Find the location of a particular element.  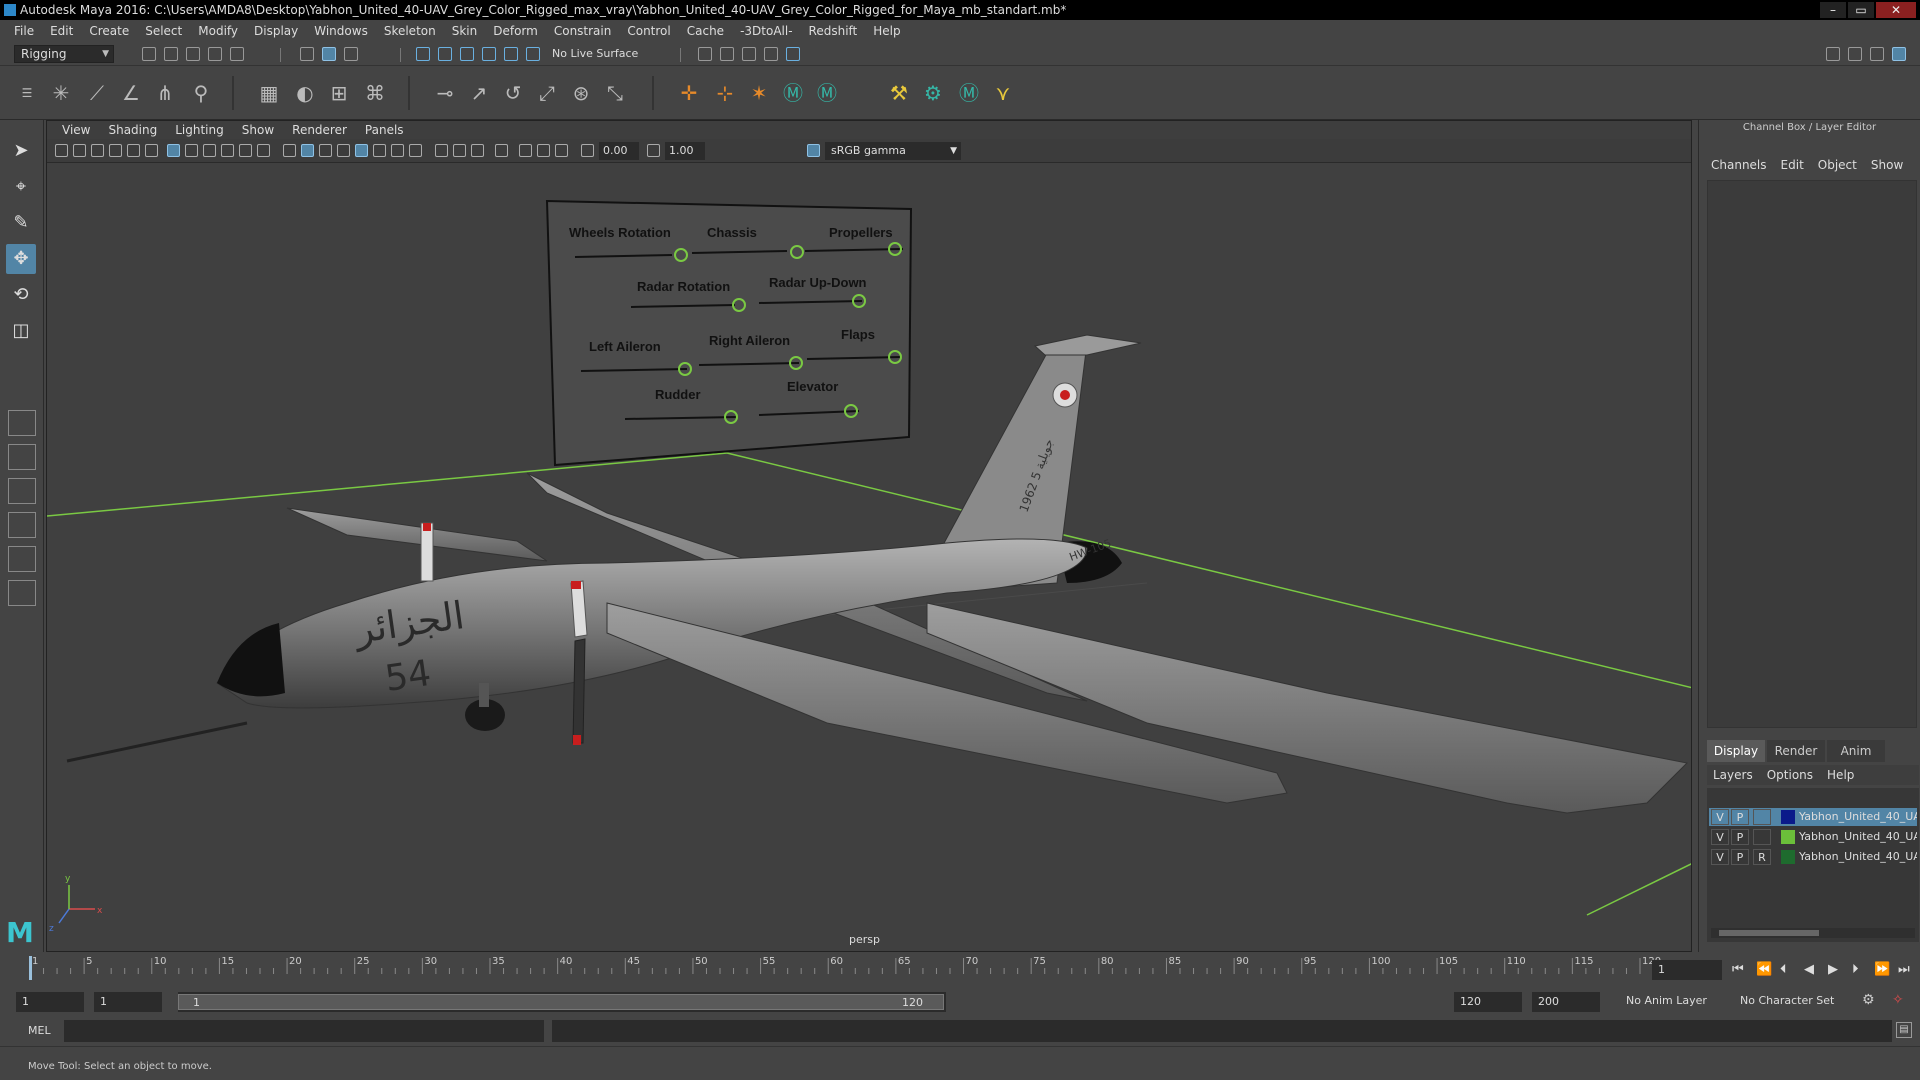

panel-menu-show: Show is located at coordinates (258, 130).